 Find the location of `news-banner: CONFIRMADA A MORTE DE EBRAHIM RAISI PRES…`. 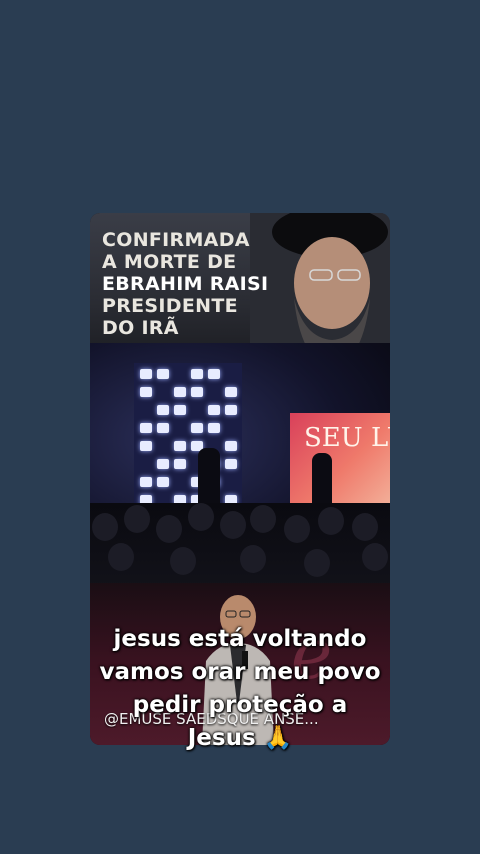

news-banner: CONFIRMADA A MORTE DE EBRAHIM RAISI PRES… is located at coordinates (240, 305).